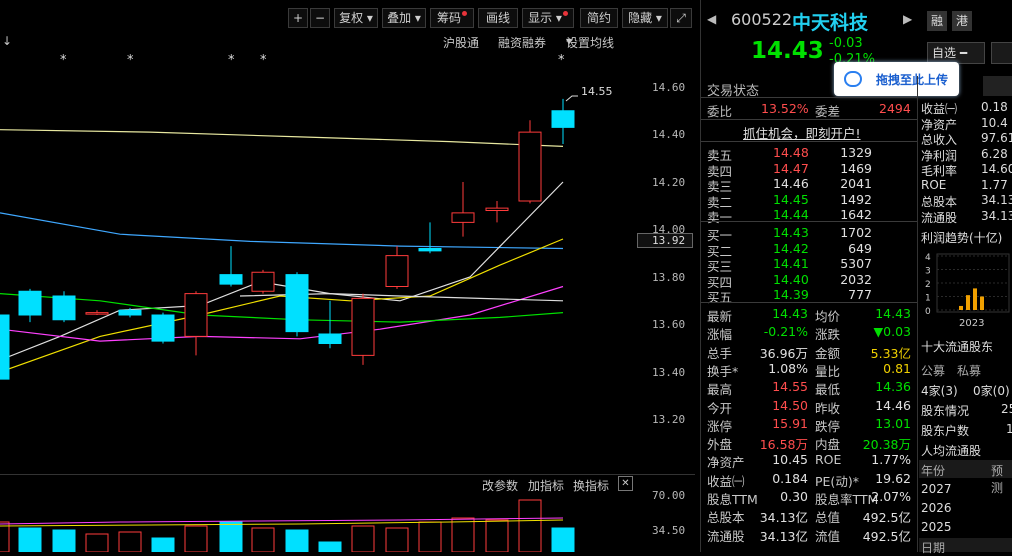 Image resolution: width=1012 pixels, height=556 pixels. What do you see at coordinates (928, 285) in the screenshot?
I see `profit-y-tick: 2` at bounding box center [928, 285].